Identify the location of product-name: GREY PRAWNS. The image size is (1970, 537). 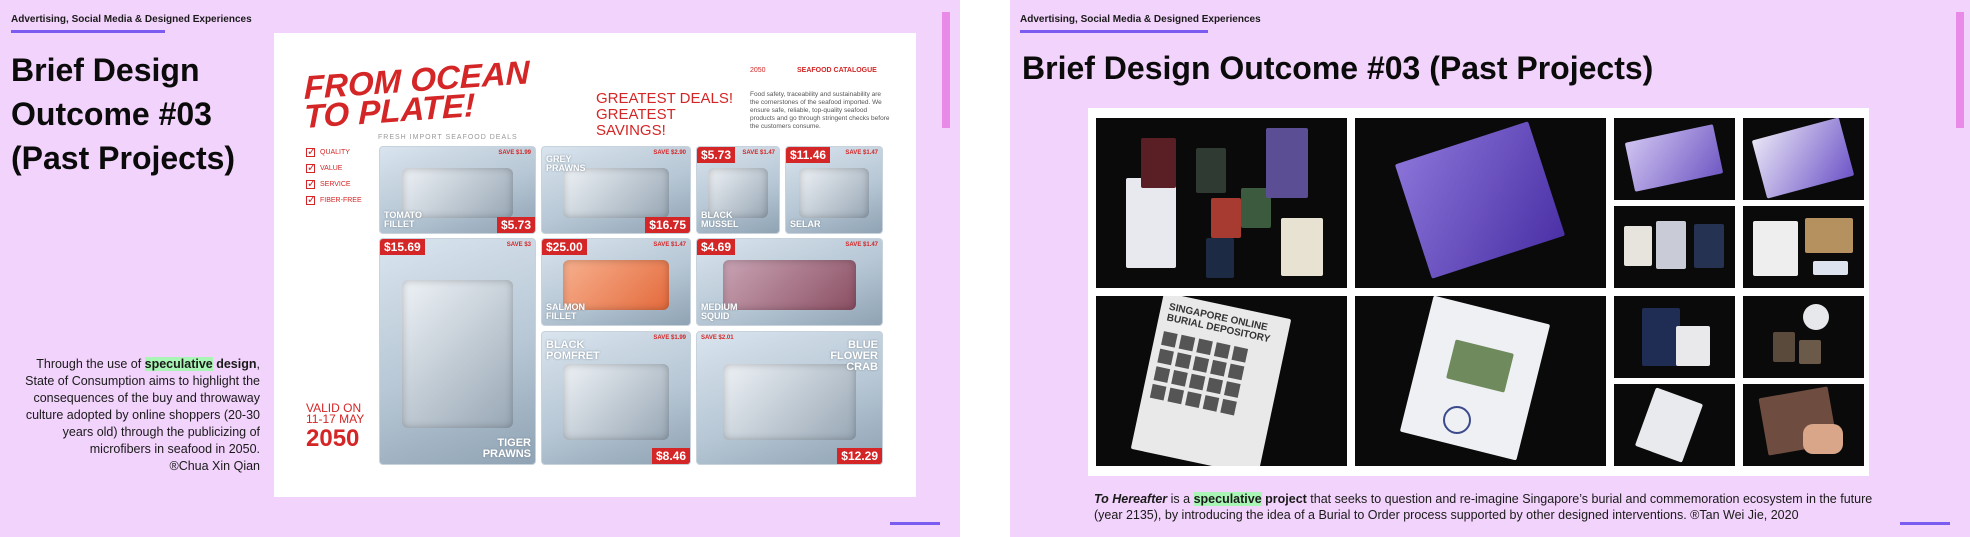
(566, 163).